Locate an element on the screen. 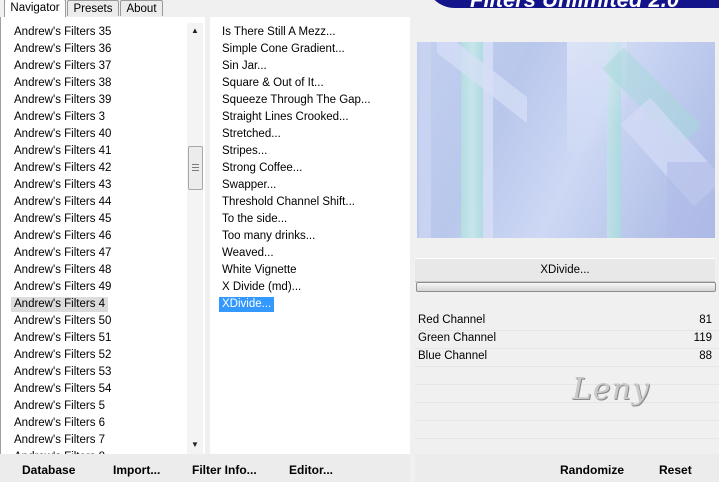 The width and height of the screenshot is (719, 482). category-list-item: Andrew's Filters 39 is located at coordinates (62, 100).